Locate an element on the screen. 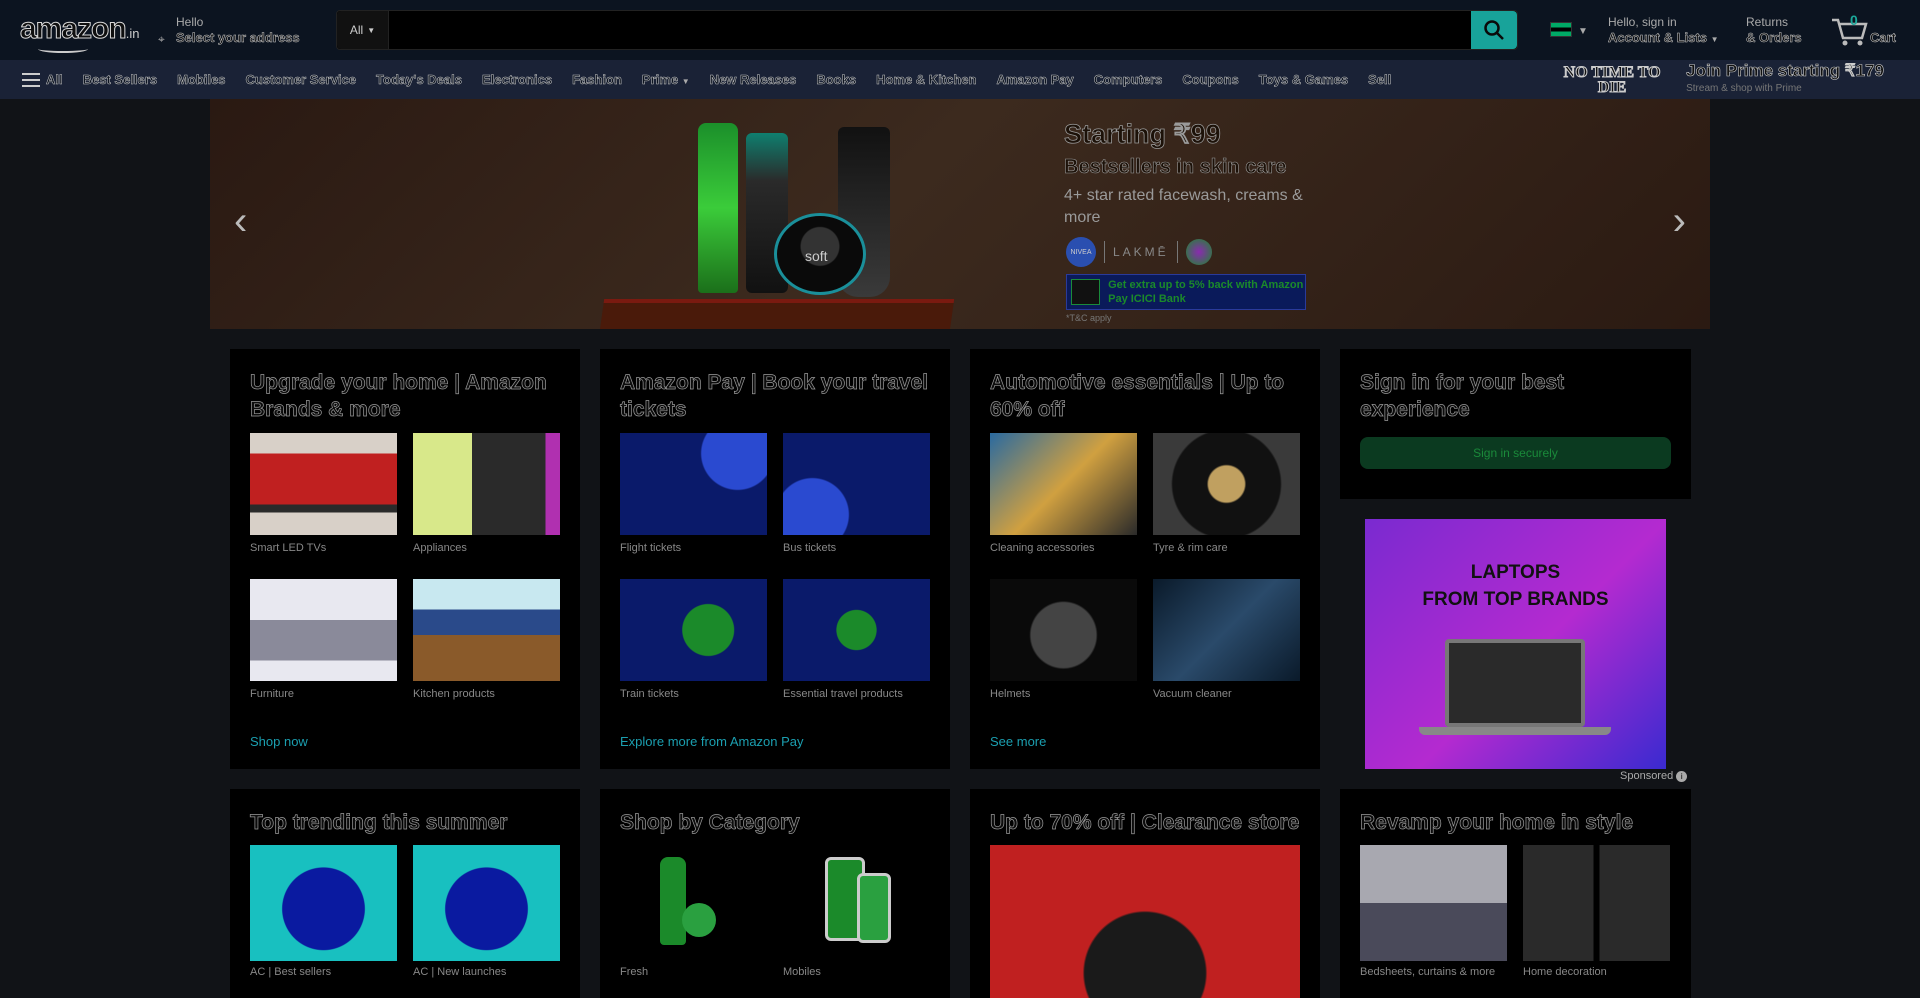 Image resolution: width=1920 pixels, height=998 pixels. tile-fresh: Fresh is located at coordinates (693, 912).